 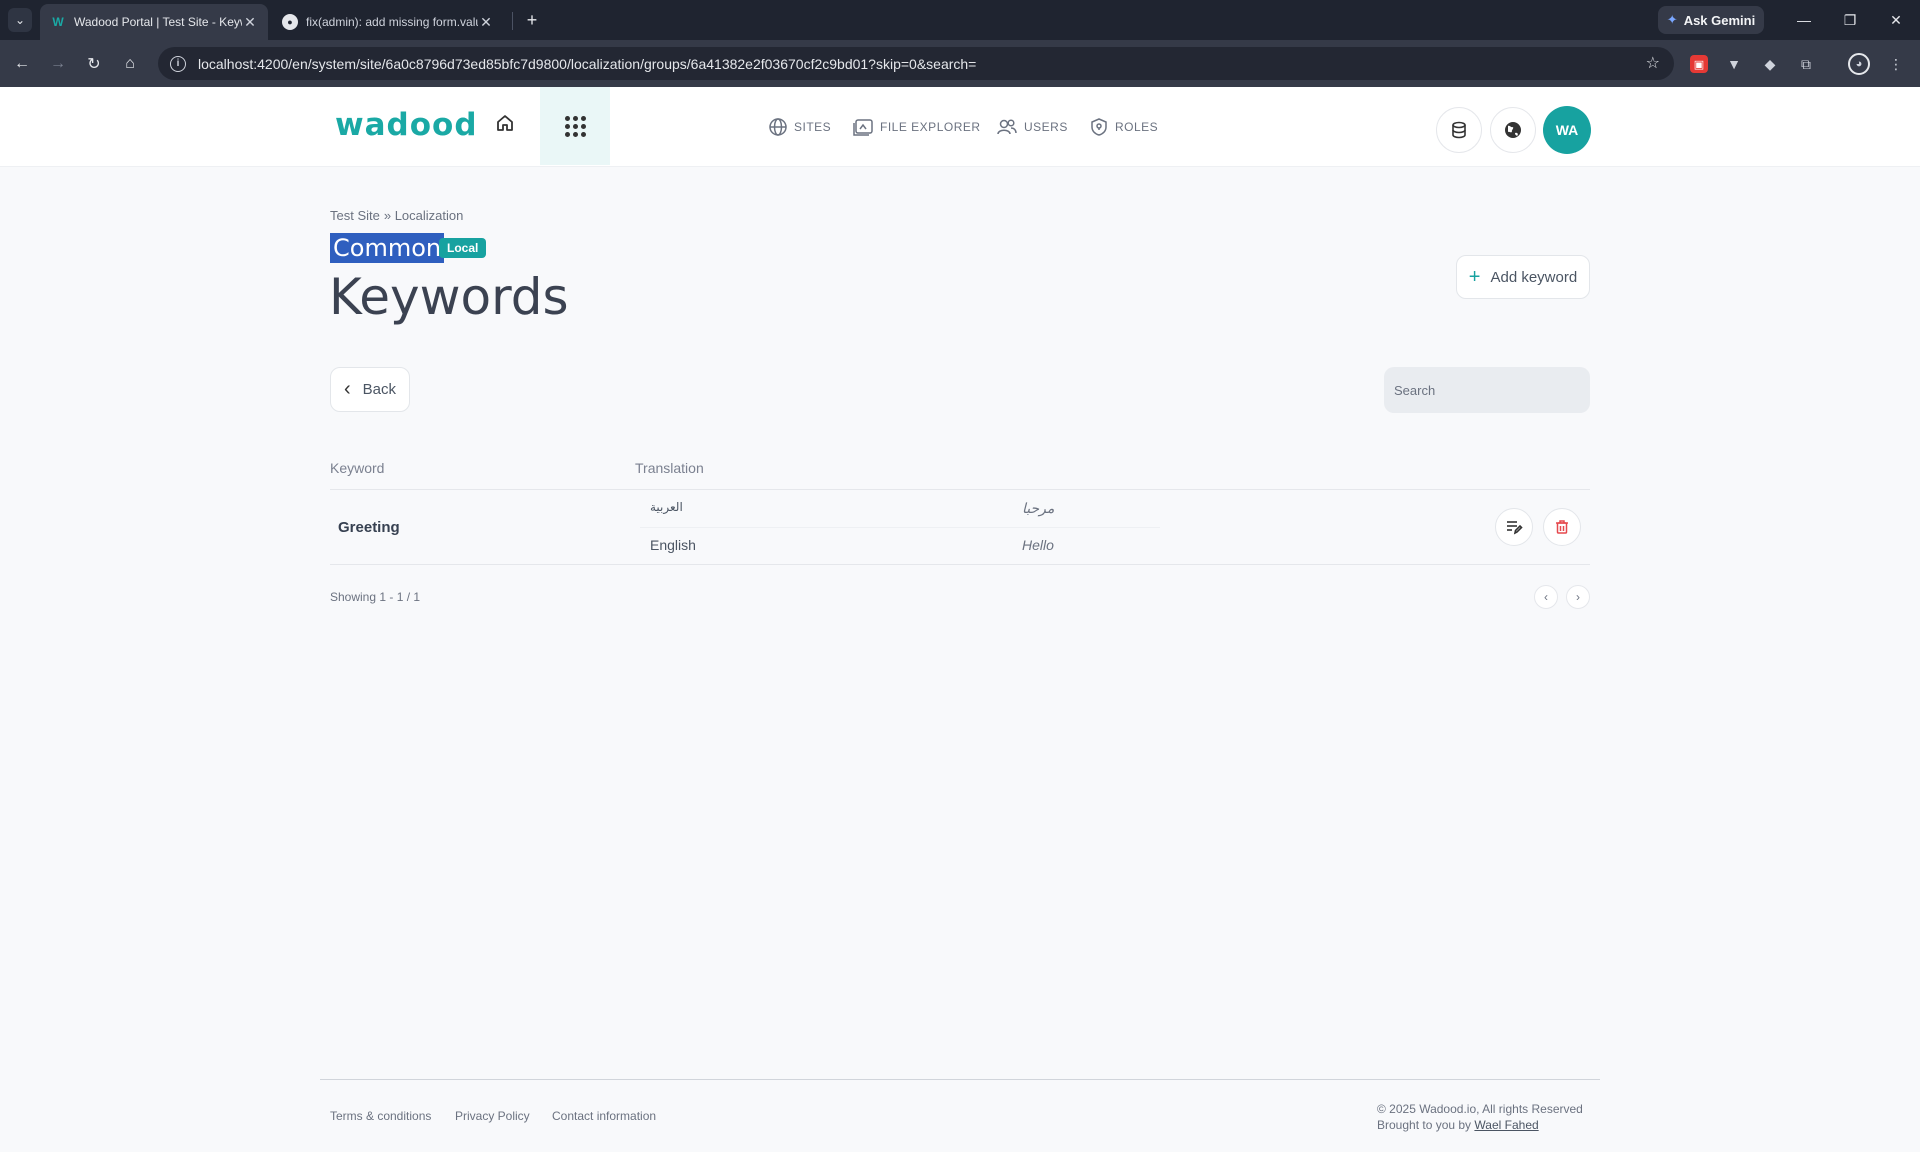 I want to click on tab-list-chevron-icon: ⌄, so click(x=20, y=20).